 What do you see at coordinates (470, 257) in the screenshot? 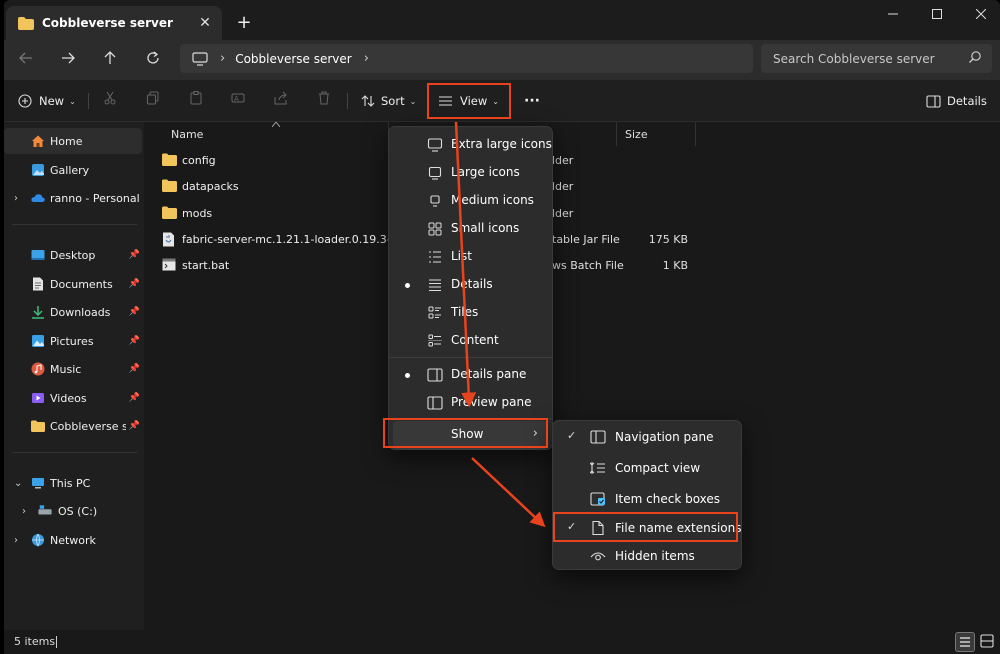
I see `menu-item-list: List` at bounding box center [470, 257].